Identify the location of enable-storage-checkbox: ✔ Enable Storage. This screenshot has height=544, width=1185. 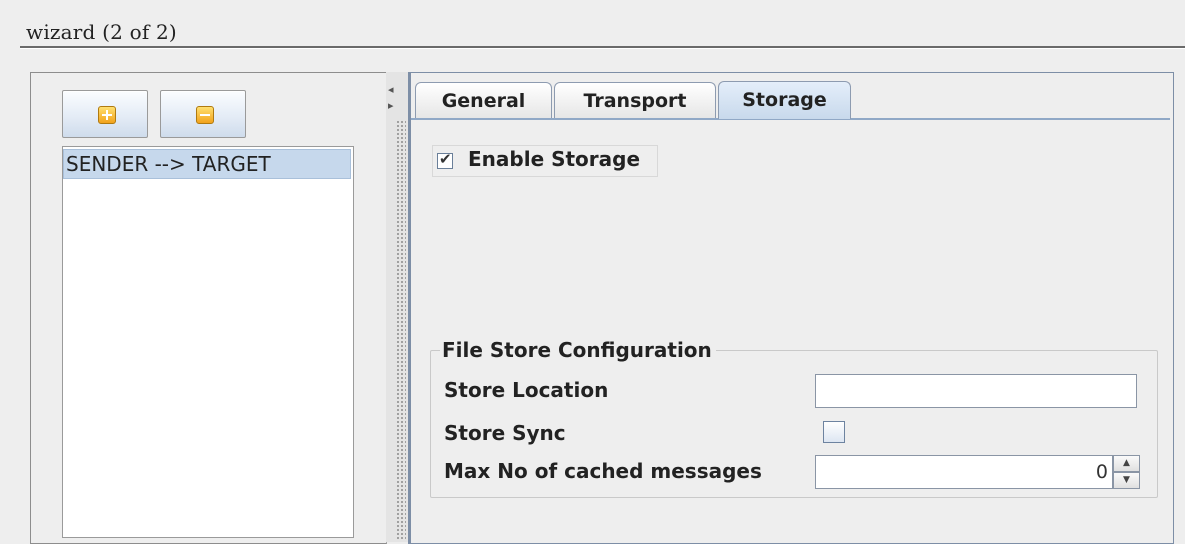
(545, 161).